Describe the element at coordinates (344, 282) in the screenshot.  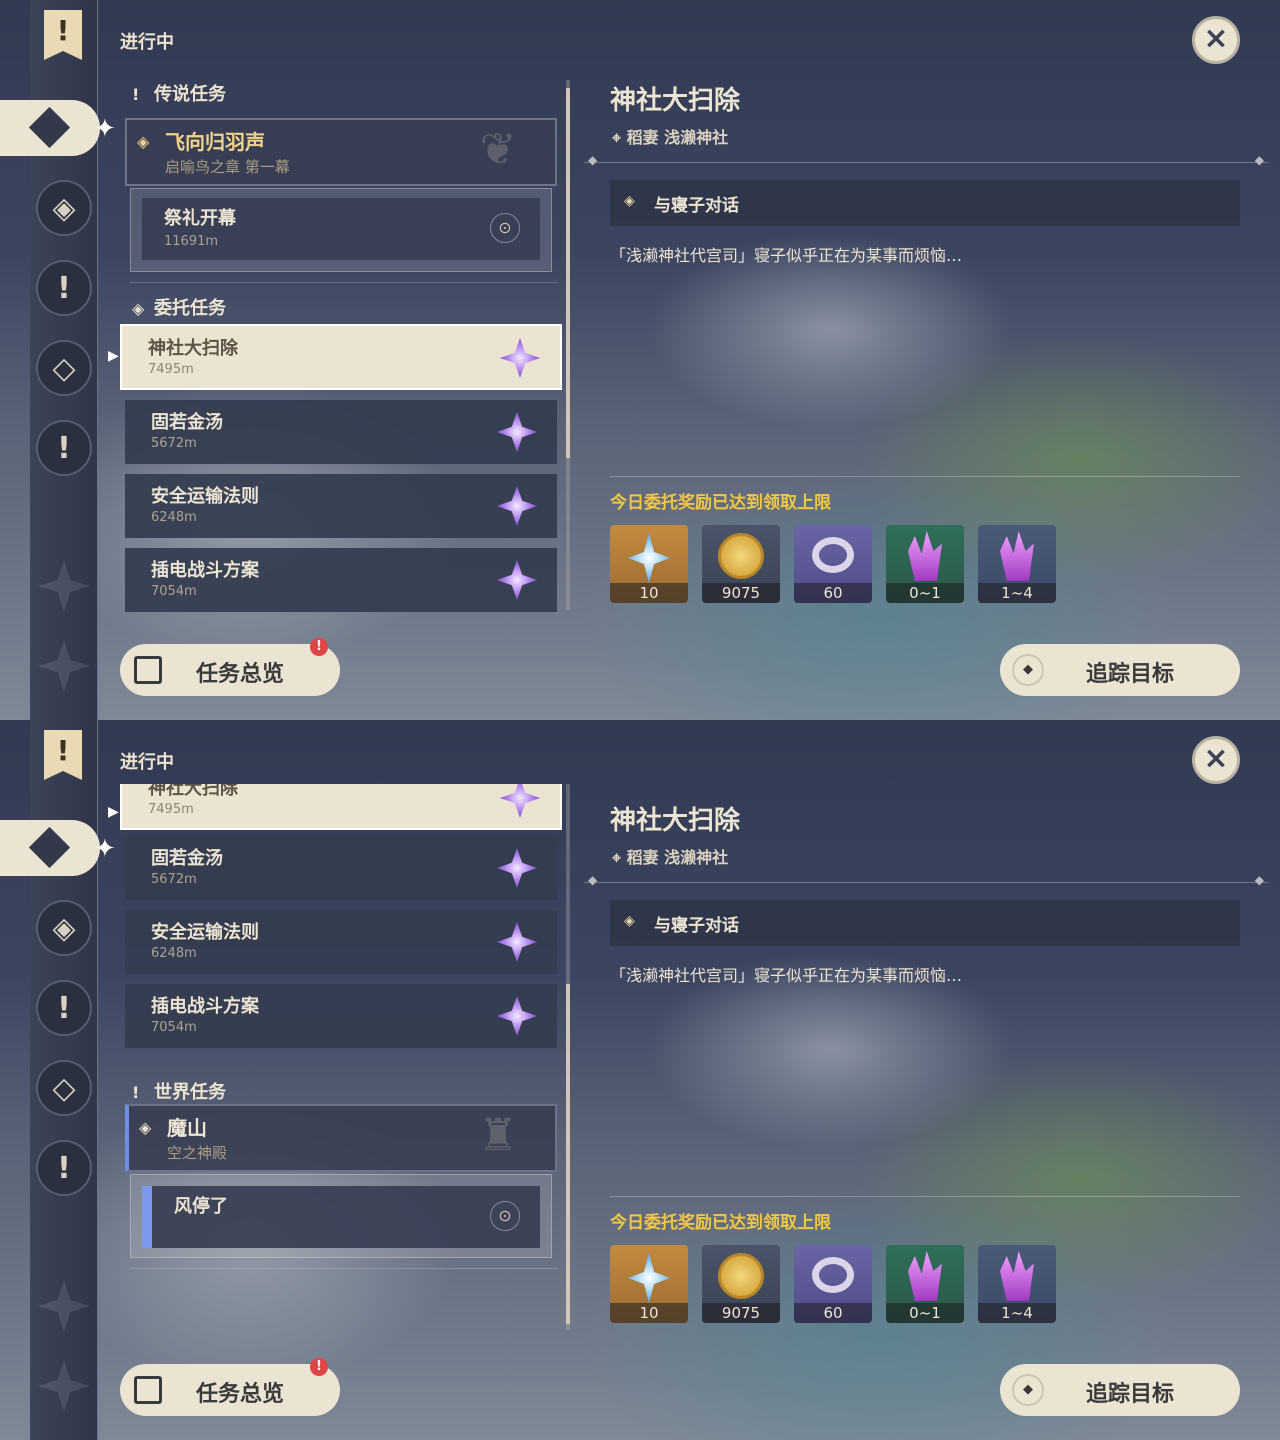
I see `section-divider` at that location.